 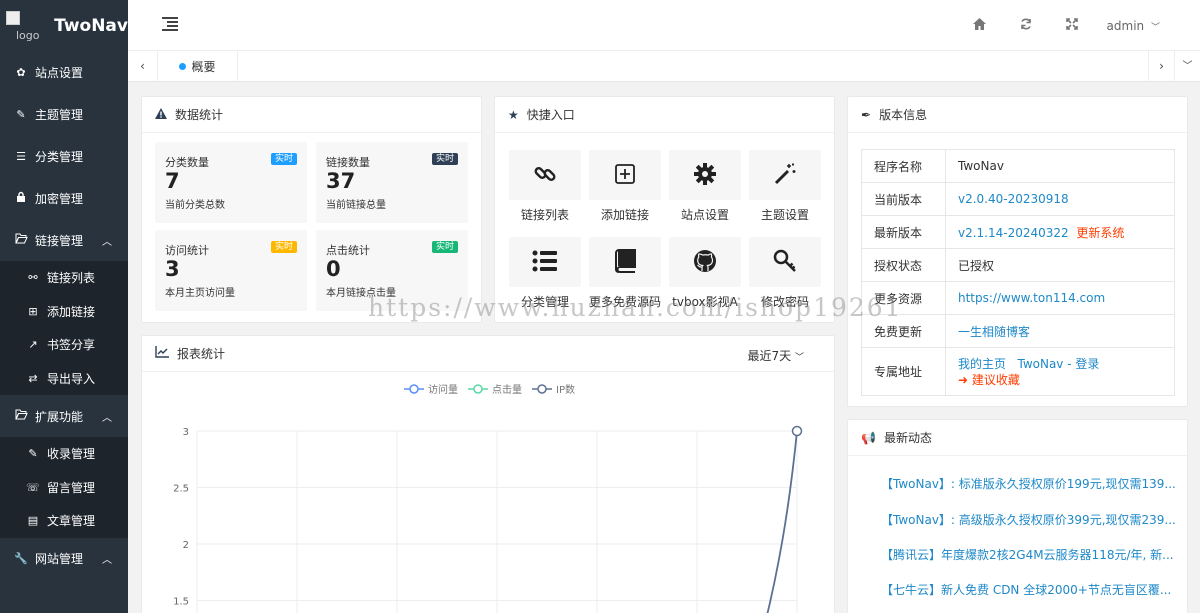 What do you see at coordinates (664, 25) in the screenshot?
I see `top-header: admin ﹀` at bounding box center [664, 25].